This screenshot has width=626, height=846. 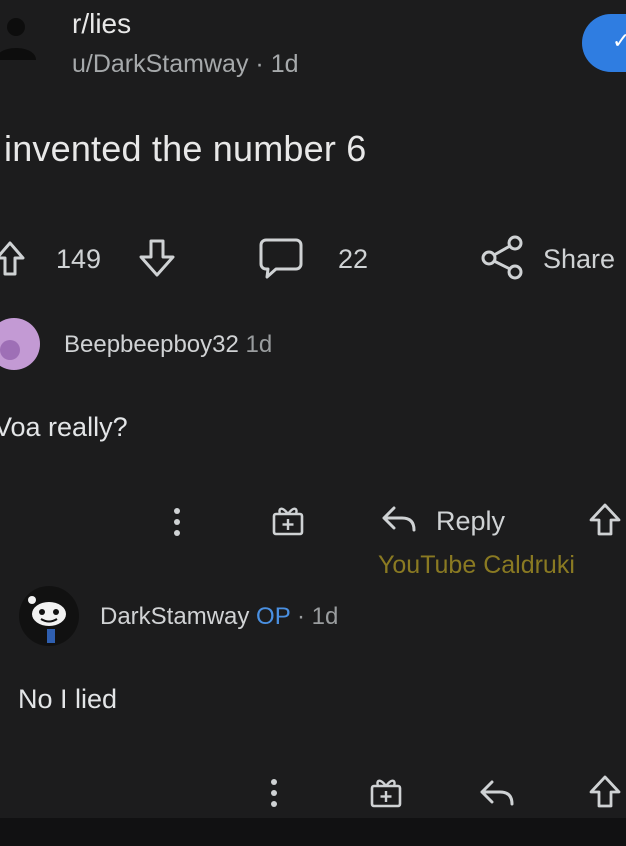 I want to click on watermark-text: YouTube Caldruki, so click(x=476, y=565).